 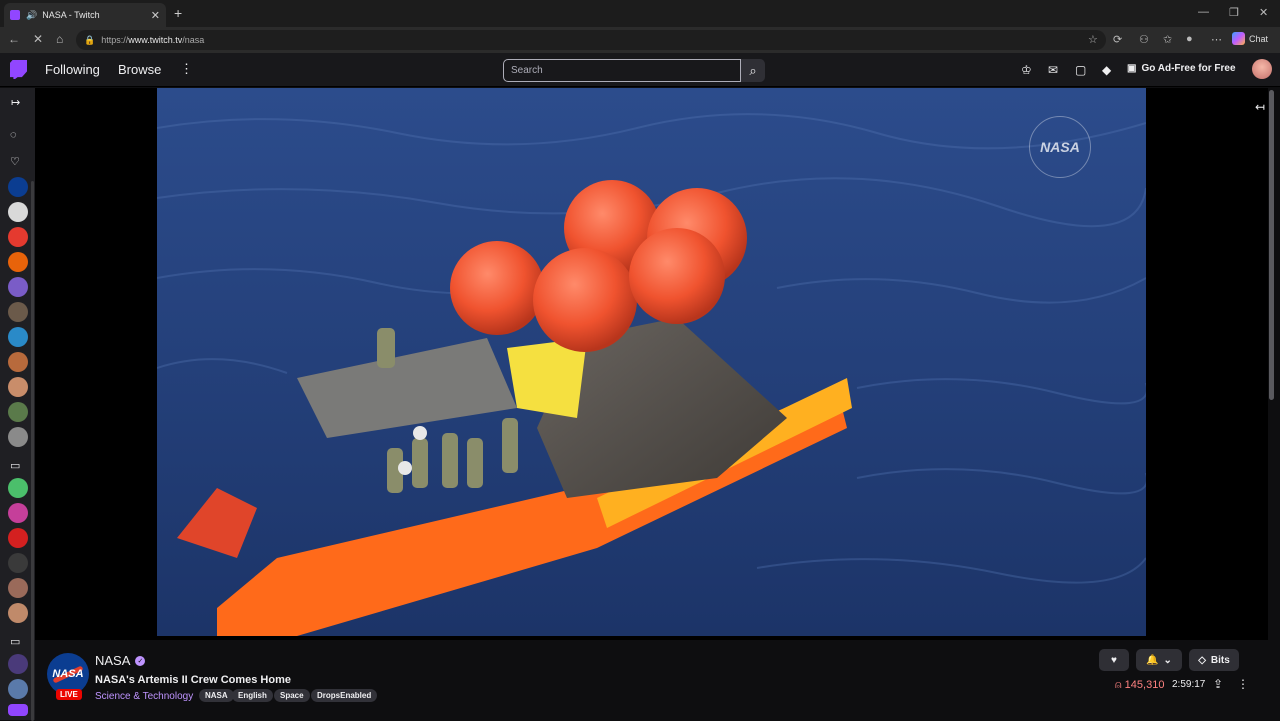 What do you see at coordinates (1080, 70) in the screenshot?
I see `whispers-icon: ▢` at bounding box center [1080, 70].